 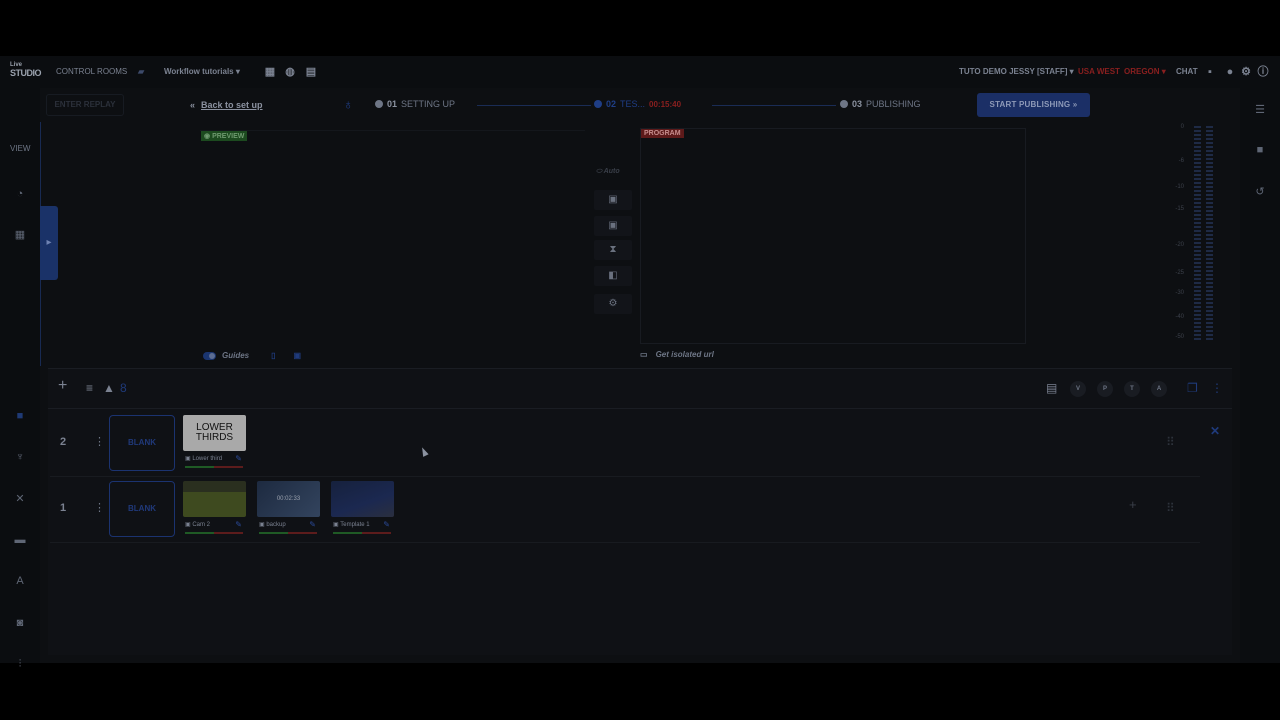 I want to click on subtitles-icon: ▤, so click(x=1051, y=388).